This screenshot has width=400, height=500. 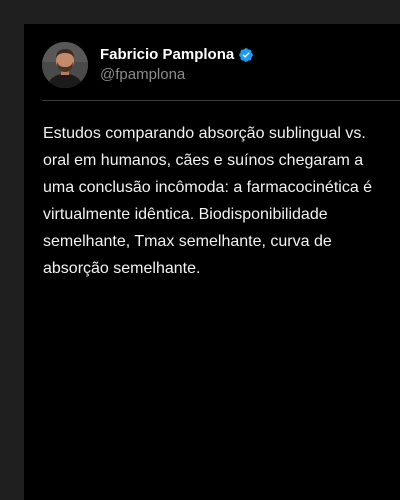 What do you see at coordinates (221, 100) in the screenshot?
I see `header-divider` at bounding box center [221, 100].